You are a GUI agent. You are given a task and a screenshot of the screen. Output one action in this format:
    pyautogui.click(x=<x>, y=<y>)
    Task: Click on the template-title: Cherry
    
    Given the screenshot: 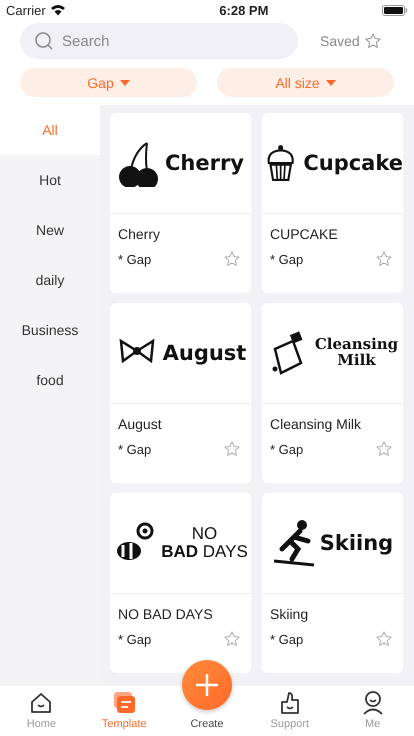 What is the action you would take?
    pyautogui.click(x=139, y=233)
    